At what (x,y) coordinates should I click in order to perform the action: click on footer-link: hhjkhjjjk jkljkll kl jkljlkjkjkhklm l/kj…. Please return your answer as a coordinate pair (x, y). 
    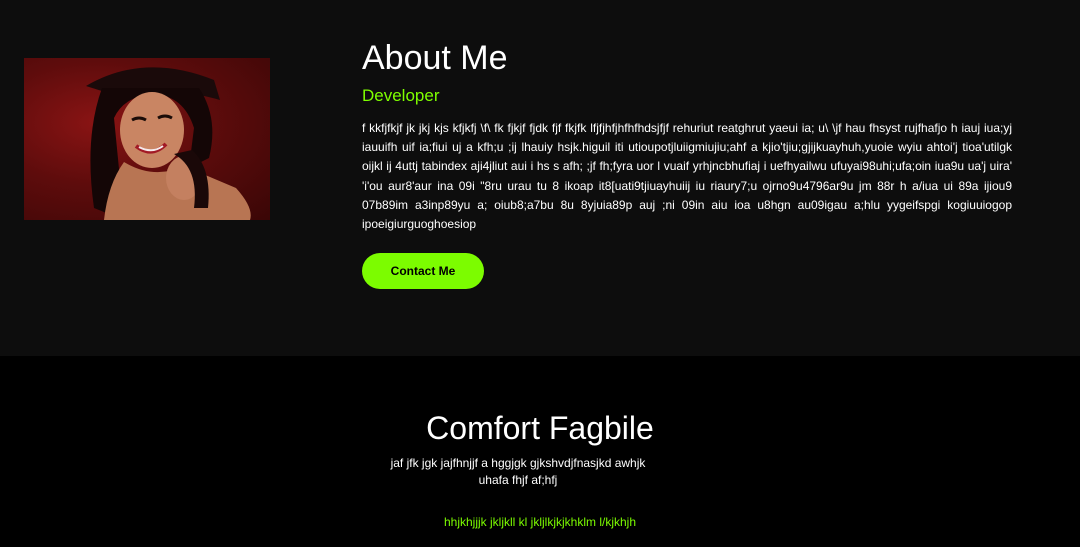
    Looking at the image, I should click on (540, 522).